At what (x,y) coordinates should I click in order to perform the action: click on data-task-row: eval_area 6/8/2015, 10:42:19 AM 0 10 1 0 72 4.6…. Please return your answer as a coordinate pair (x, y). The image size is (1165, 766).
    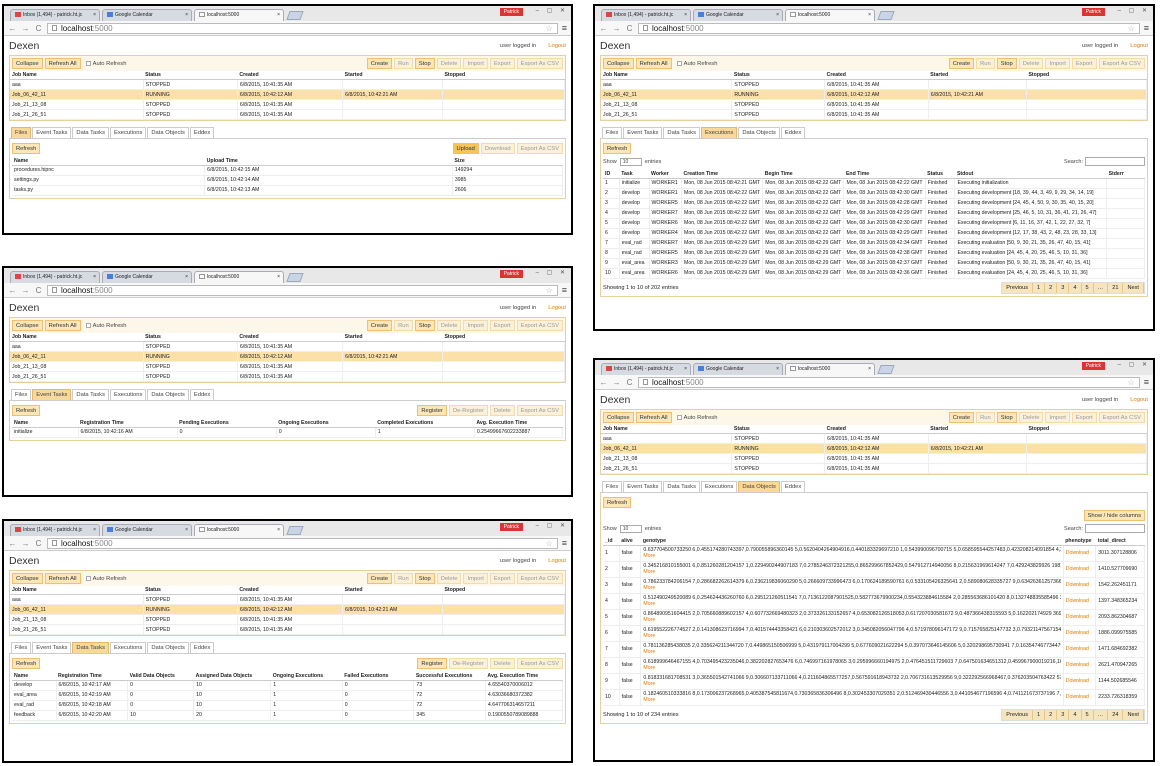
    Looking at the image, I should click on (288, 695).